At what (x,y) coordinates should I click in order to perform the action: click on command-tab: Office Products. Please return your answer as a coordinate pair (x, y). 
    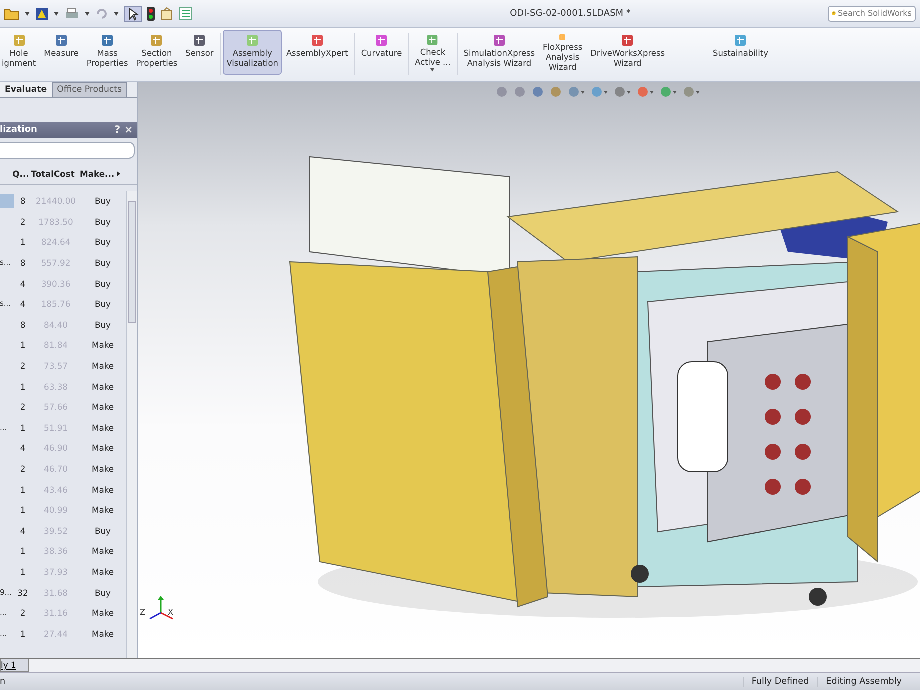
    Looking at the image, I should click on (90, 89).